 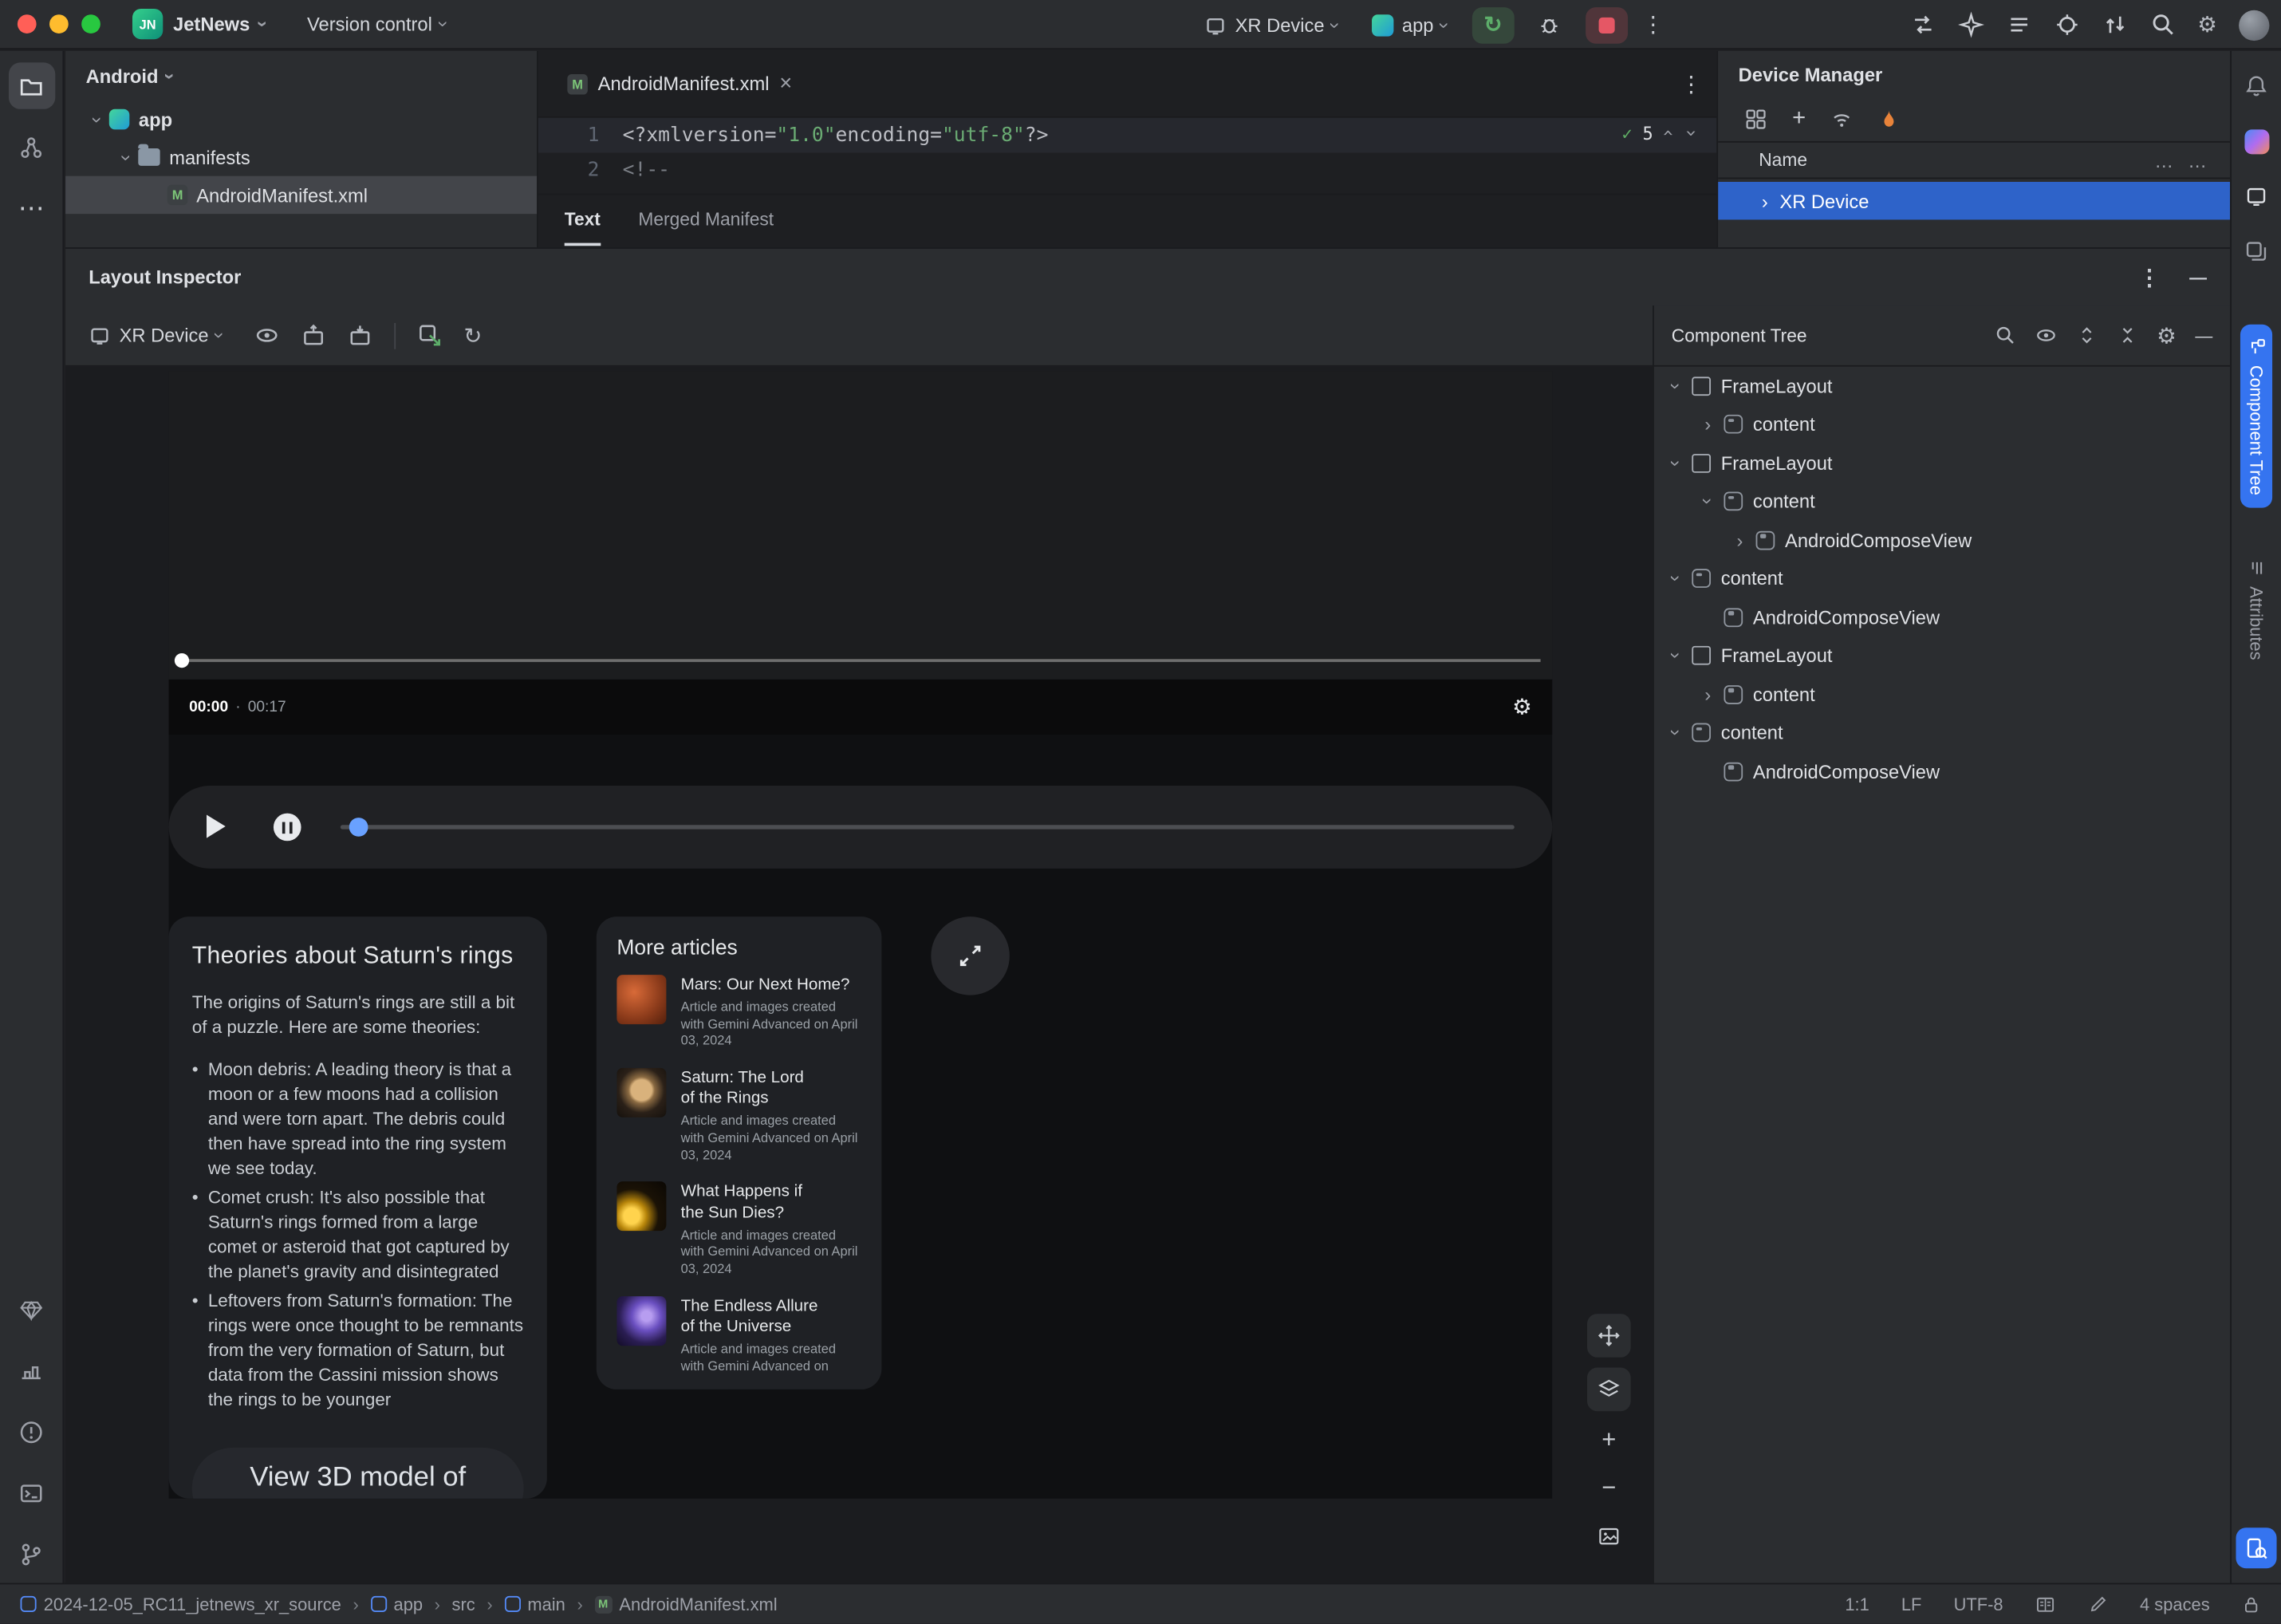 What do you see at coordinates (59, 24) in the screenshot?
I see `minimize-window-button` at bounding box center [59, 24].